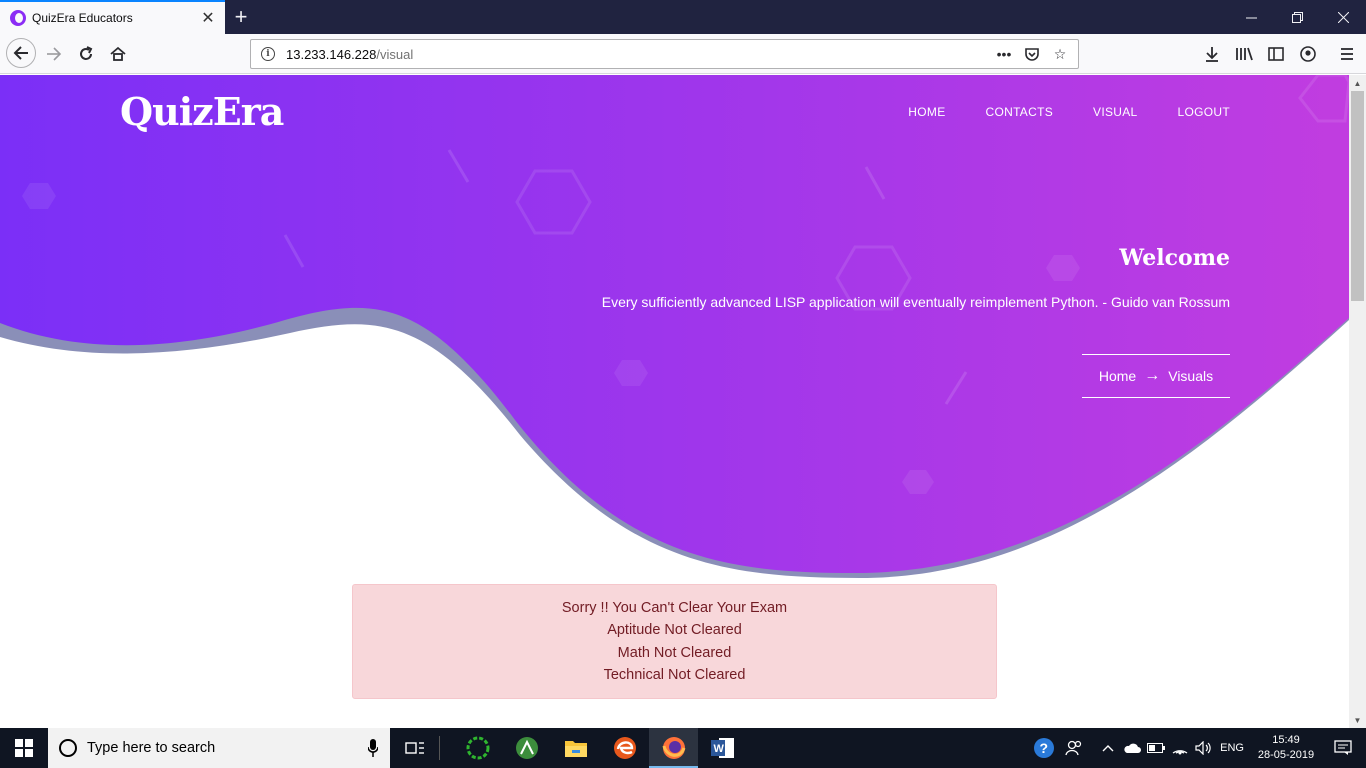 This screenshot has width=1366, height=768. I want to click on site-logo: QuizEra, so click(202, 111).